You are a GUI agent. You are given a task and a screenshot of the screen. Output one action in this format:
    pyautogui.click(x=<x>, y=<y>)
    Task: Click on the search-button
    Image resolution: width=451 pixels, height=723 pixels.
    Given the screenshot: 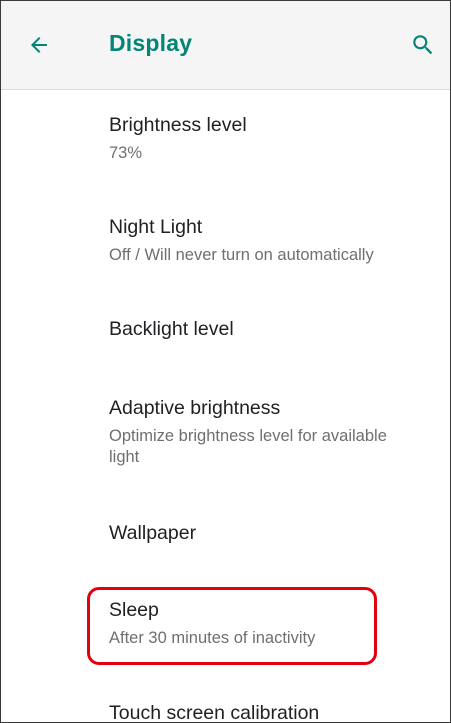 What is the action you would take?
    pyautogui.click(x=423, y=45)
    